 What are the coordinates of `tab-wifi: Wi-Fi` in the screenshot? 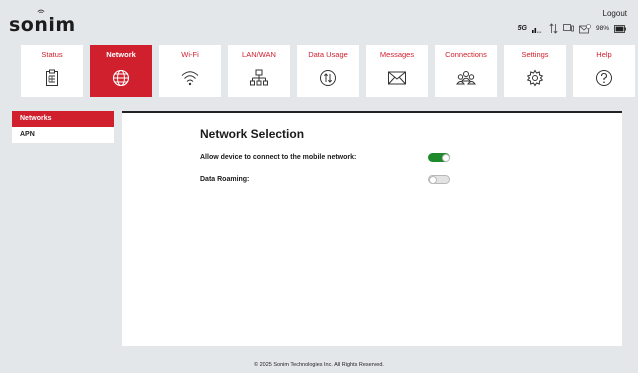 It's located at (190, 71).